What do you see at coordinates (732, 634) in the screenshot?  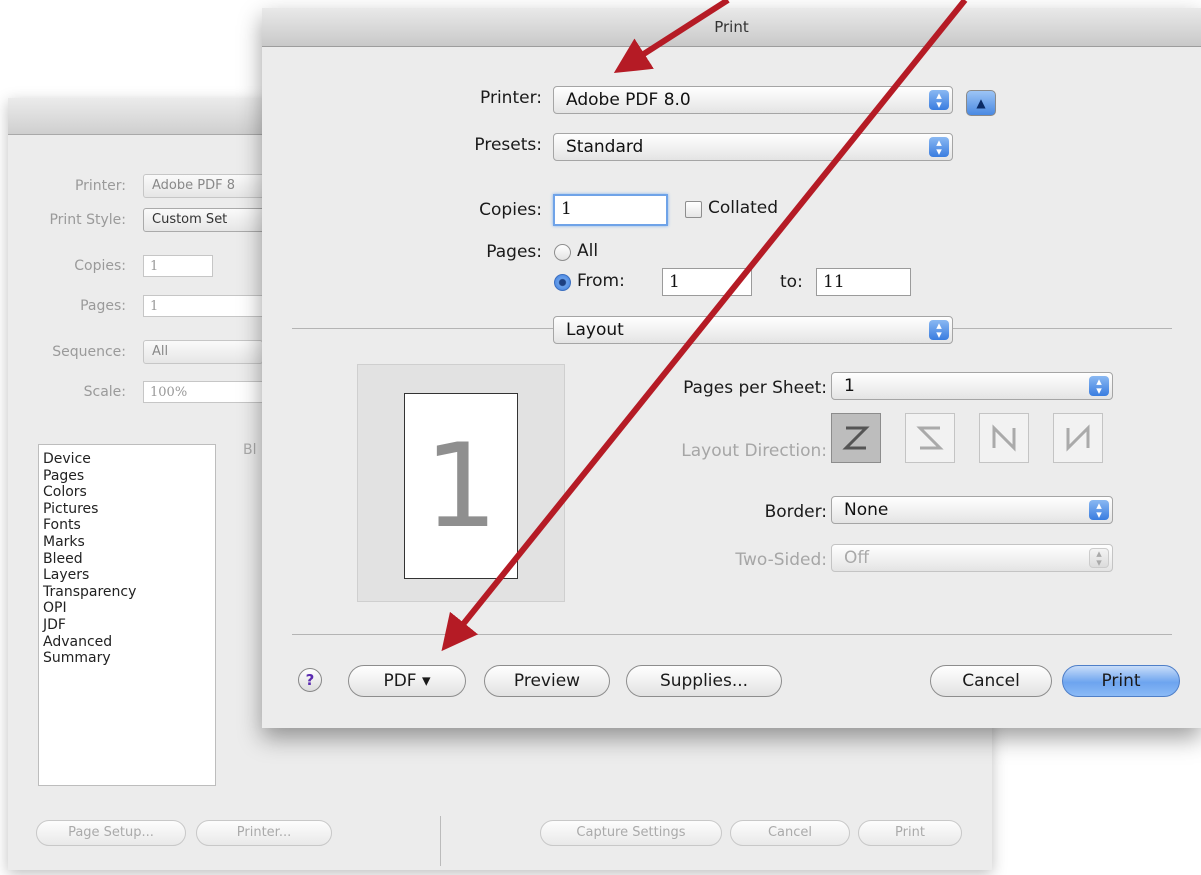 I see `bottom-separator` at bounding box center [732, 634].